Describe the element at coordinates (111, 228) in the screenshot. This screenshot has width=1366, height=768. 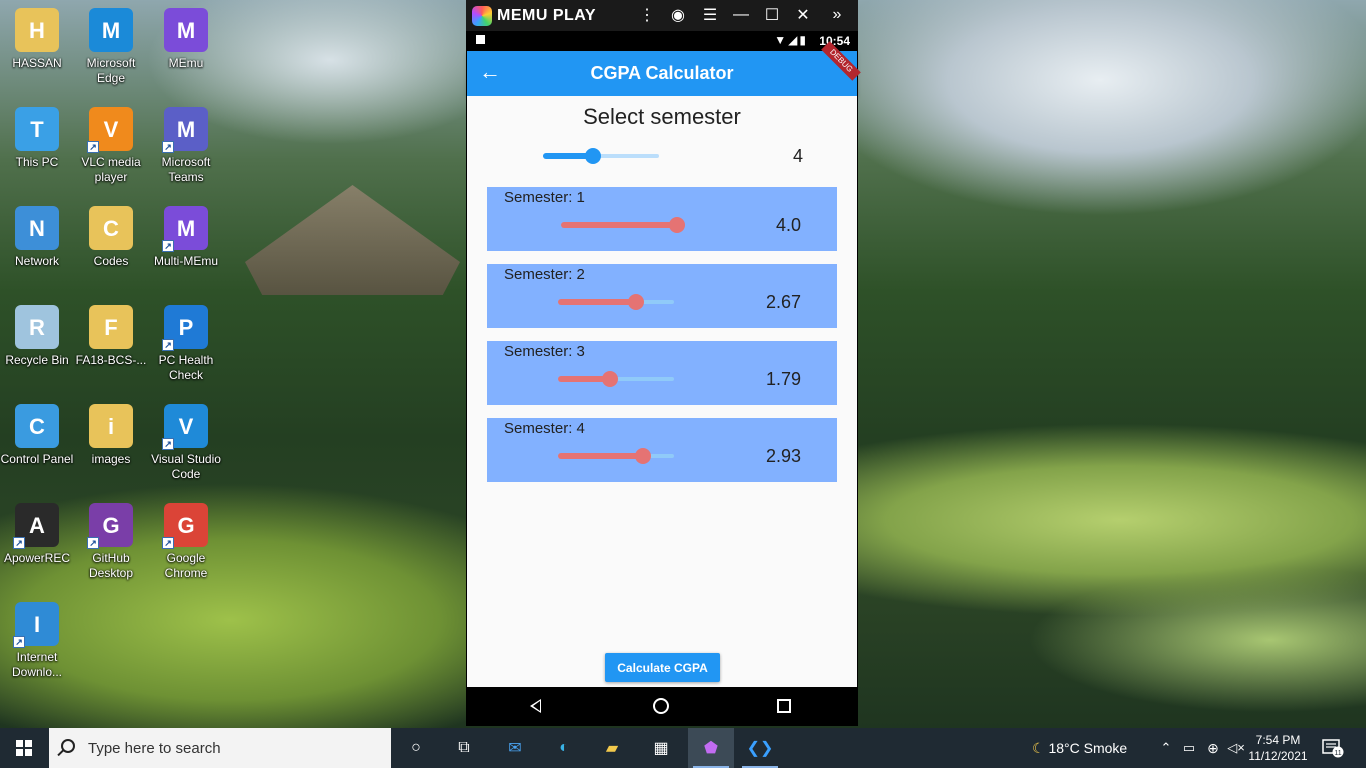
I see `folder-icon: C` at that location.